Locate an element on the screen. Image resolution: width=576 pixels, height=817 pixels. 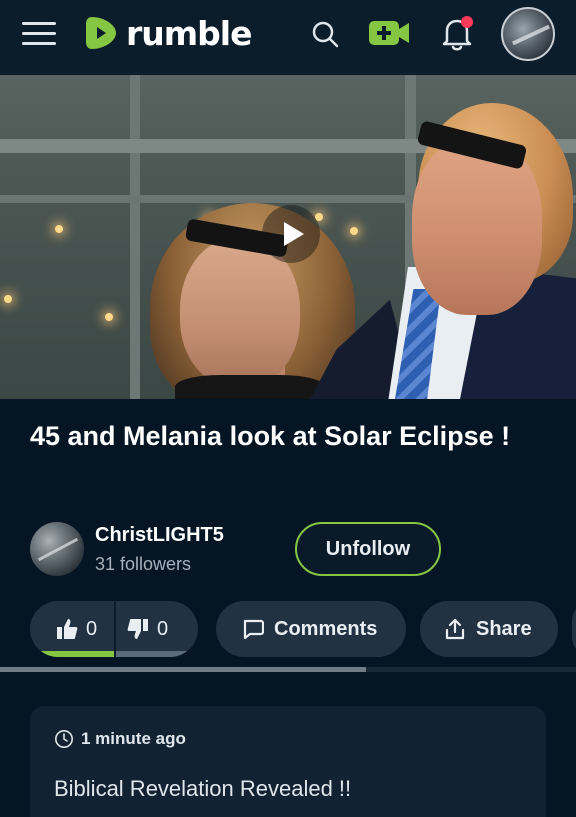
comments-button: Comments is located at coordinates (311, 629).